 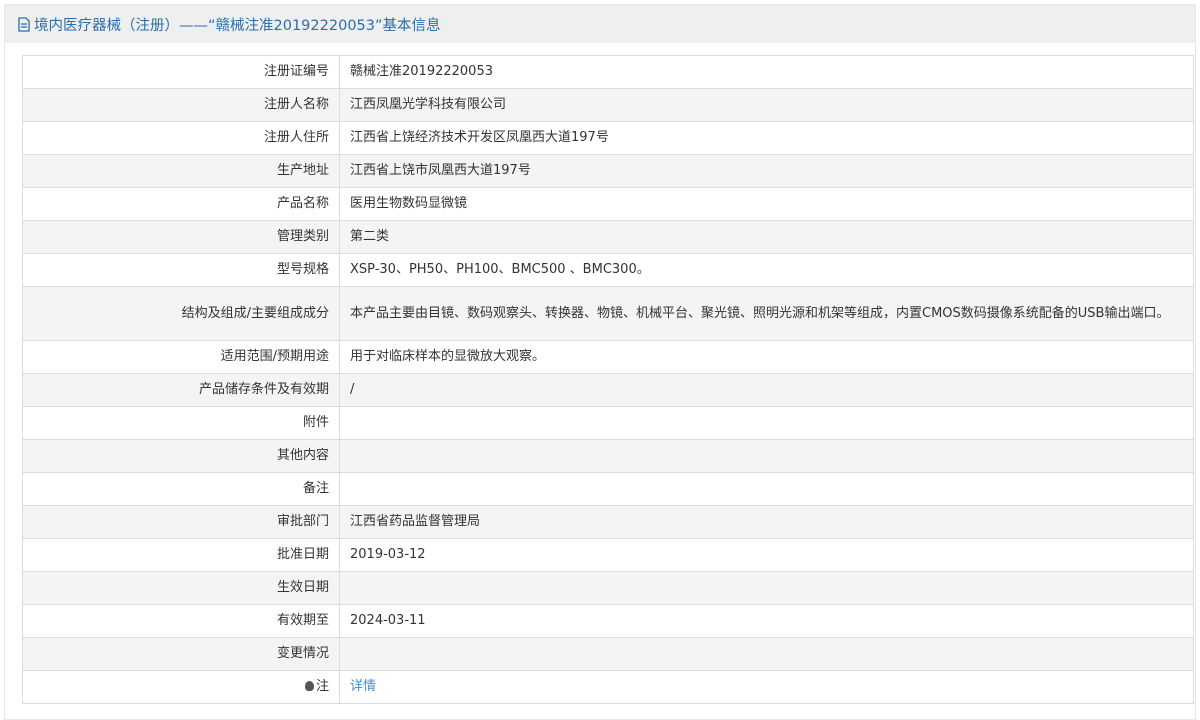 What do you see at coordinates (181, 138) in the screenshot?
I see `field-label: 注册人住所` at bounding box center [181, 138].